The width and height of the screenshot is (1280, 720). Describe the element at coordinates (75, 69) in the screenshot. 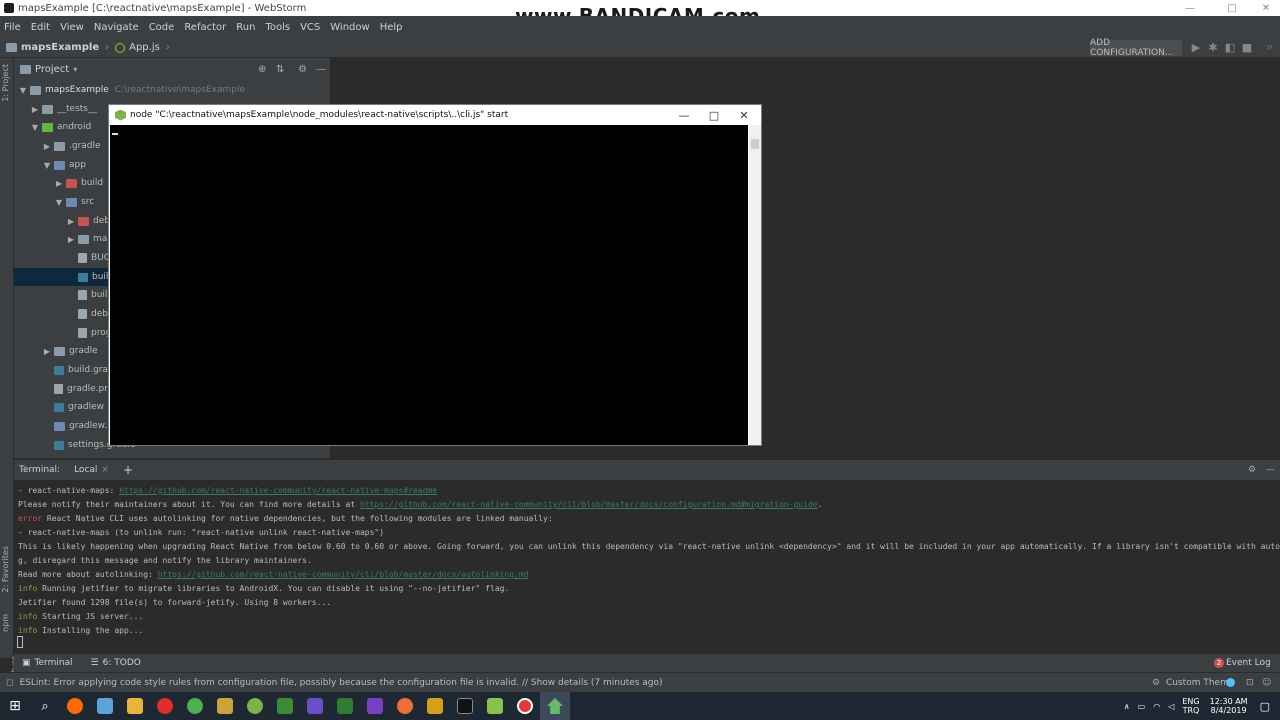

I see `chevron-down-icon: ▾` at that location.